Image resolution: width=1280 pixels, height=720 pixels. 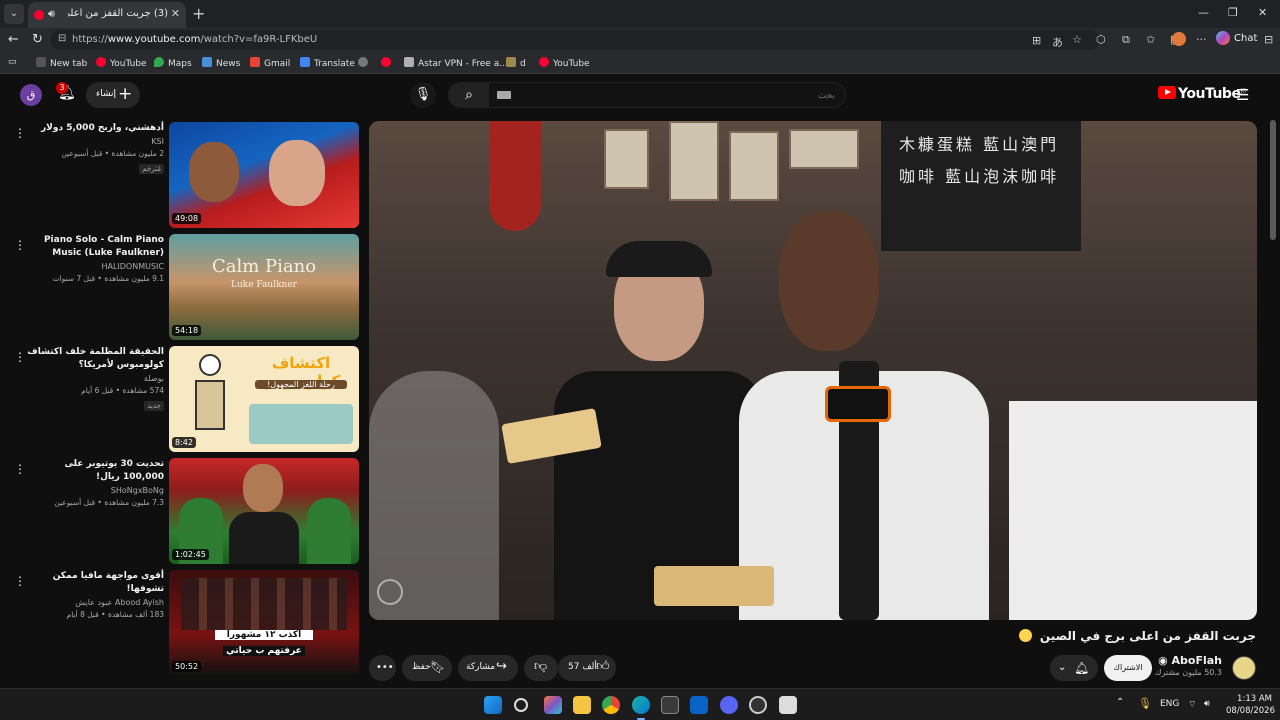 I want to click on more-actions-button: •••, so click(x=382, y=668).